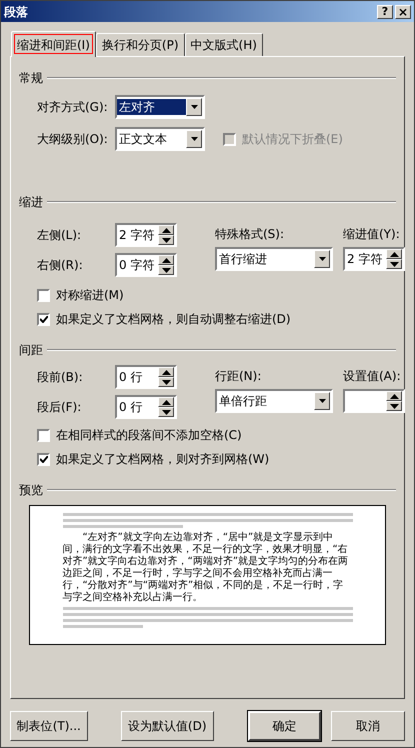 The image size is (415, 748). What do you see at coordinates (374, 401) in the screenshot?
I see `spinner-field` at bounding box center [374, 401].